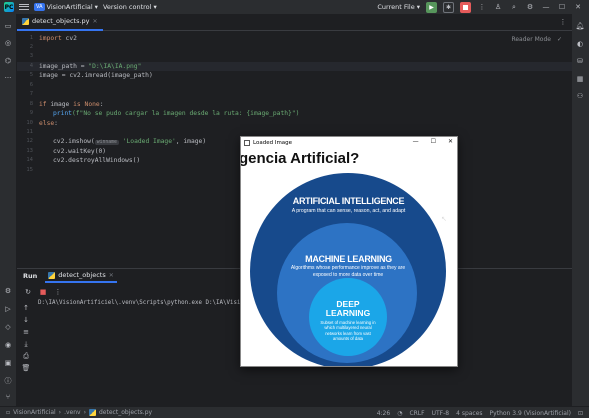  I want to click on window-controls: — ☐ ✕, so click(433, 141).